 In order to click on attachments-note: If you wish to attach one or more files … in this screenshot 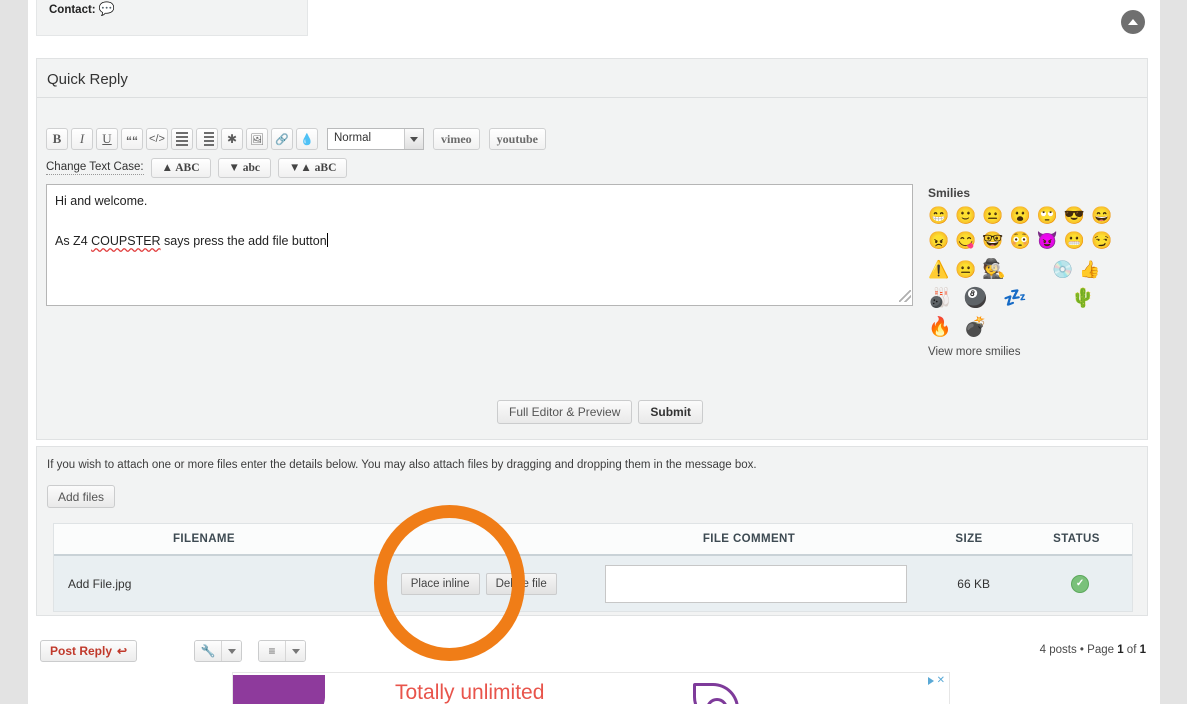, I will do `click(402, 465)`.